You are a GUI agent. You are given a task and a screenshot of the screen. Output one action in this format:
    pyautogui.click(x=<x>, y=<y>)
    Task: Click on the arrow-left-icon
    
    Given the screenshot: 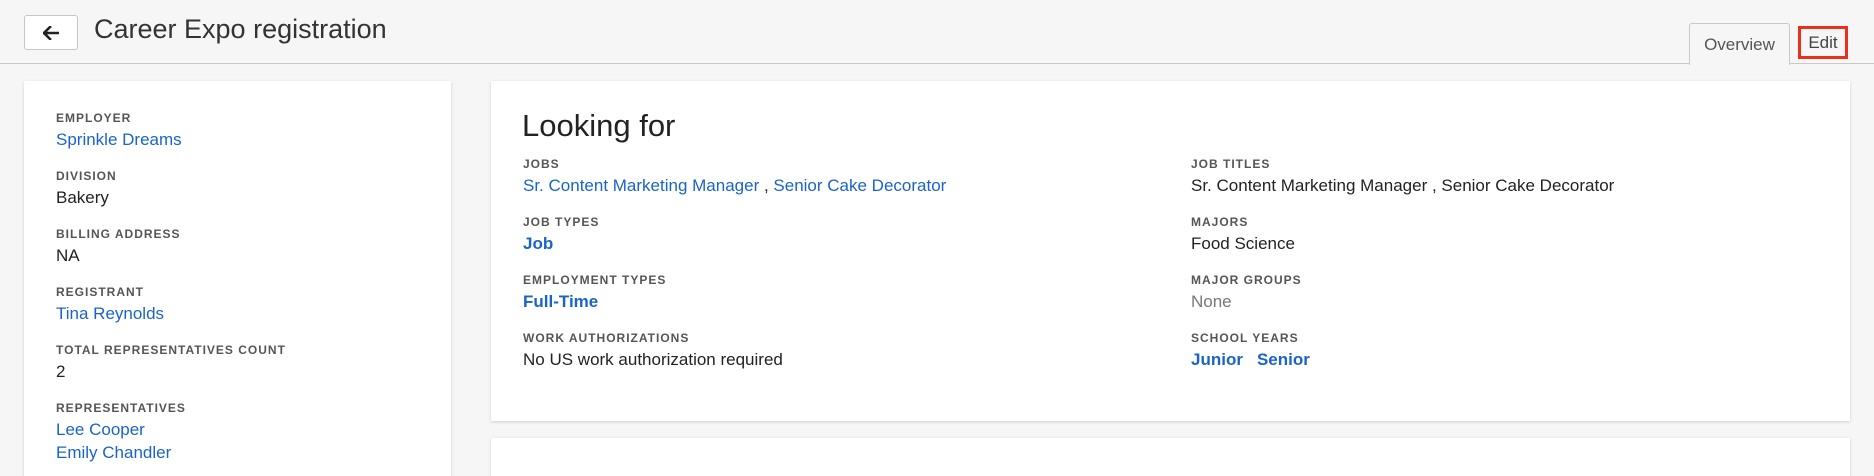 What is the action you would take?
    pyautogui.click(x=51, y=32)
    